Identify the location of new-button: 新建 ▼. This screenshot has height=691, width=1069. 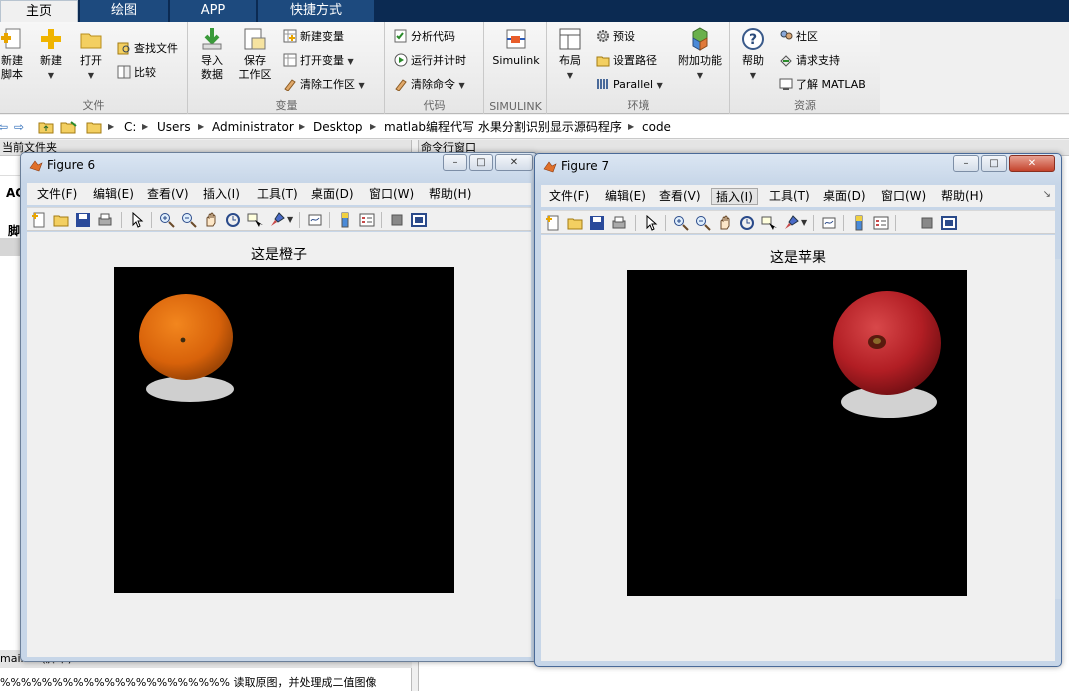
(51, 54).